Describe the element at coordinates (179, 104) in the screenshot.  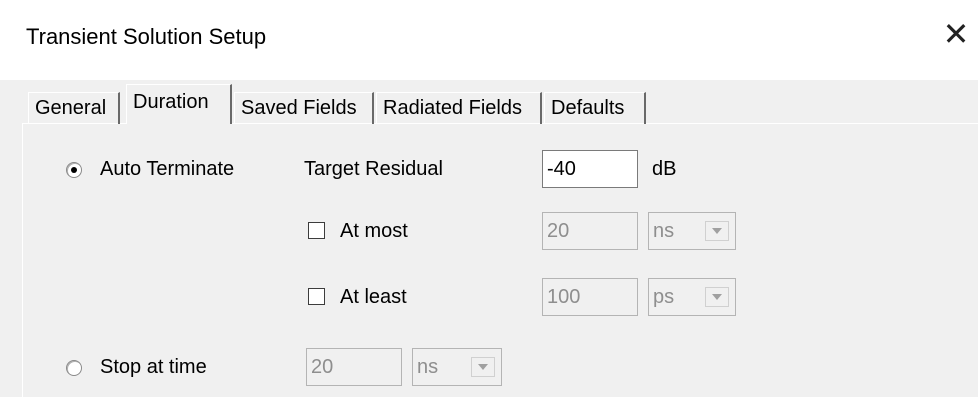
I see `tab-duration: Duration` at that location.